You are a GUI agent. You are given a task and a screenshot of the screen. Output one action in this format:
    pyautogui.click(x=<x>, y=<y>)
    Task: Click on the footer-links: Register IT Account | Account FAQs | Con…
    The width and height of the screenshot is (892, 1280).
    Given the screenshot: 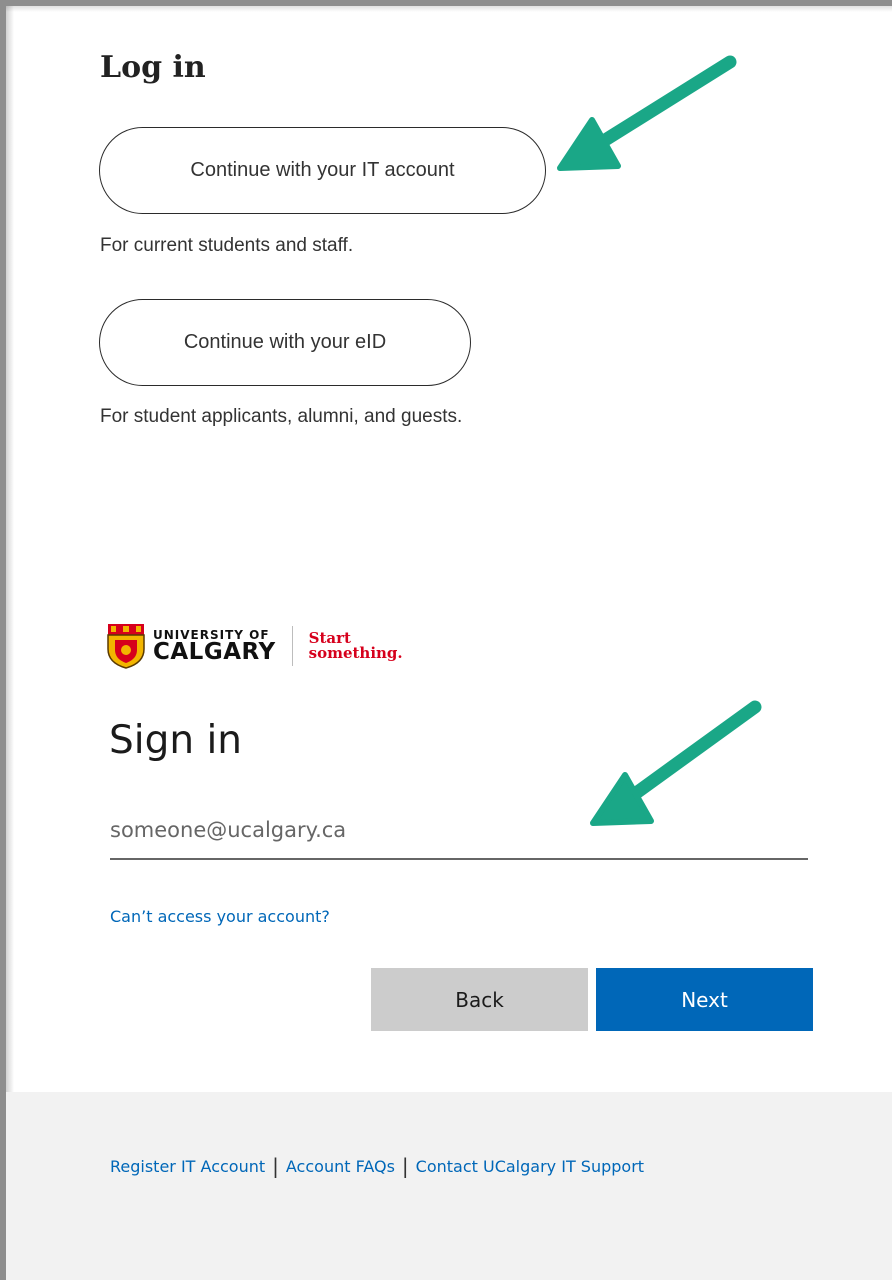 What is the action you would take?
    pyautogui.click(x=377, y=1166)
    